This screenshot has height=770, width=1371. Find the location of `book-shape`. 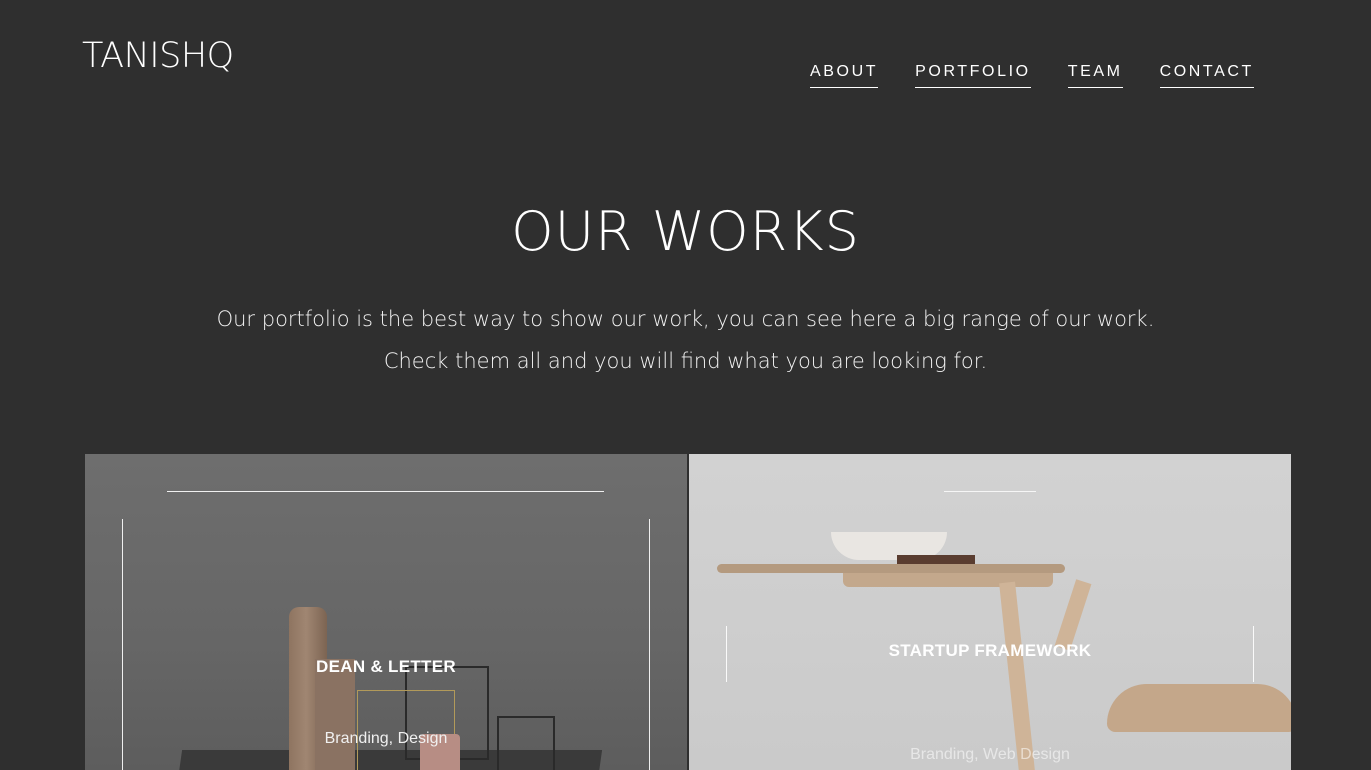

book-shape is located at coordinates (936, 559).